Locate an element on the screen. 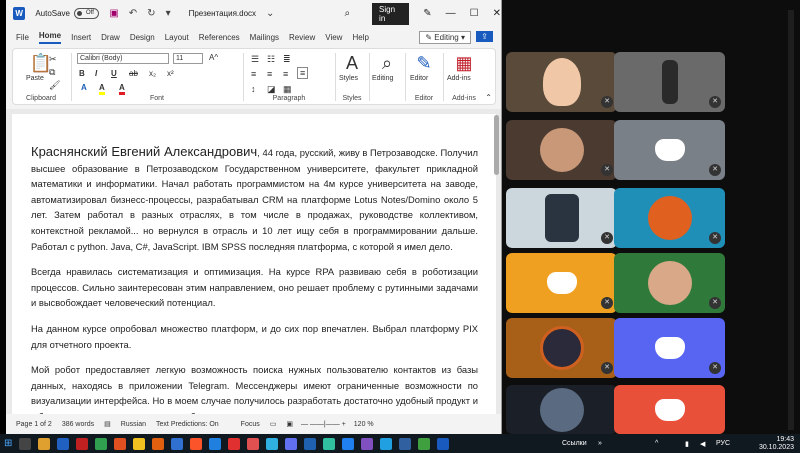  editing-mode-button: ✎ Editing ▾ is located at coordinates (445, 37).